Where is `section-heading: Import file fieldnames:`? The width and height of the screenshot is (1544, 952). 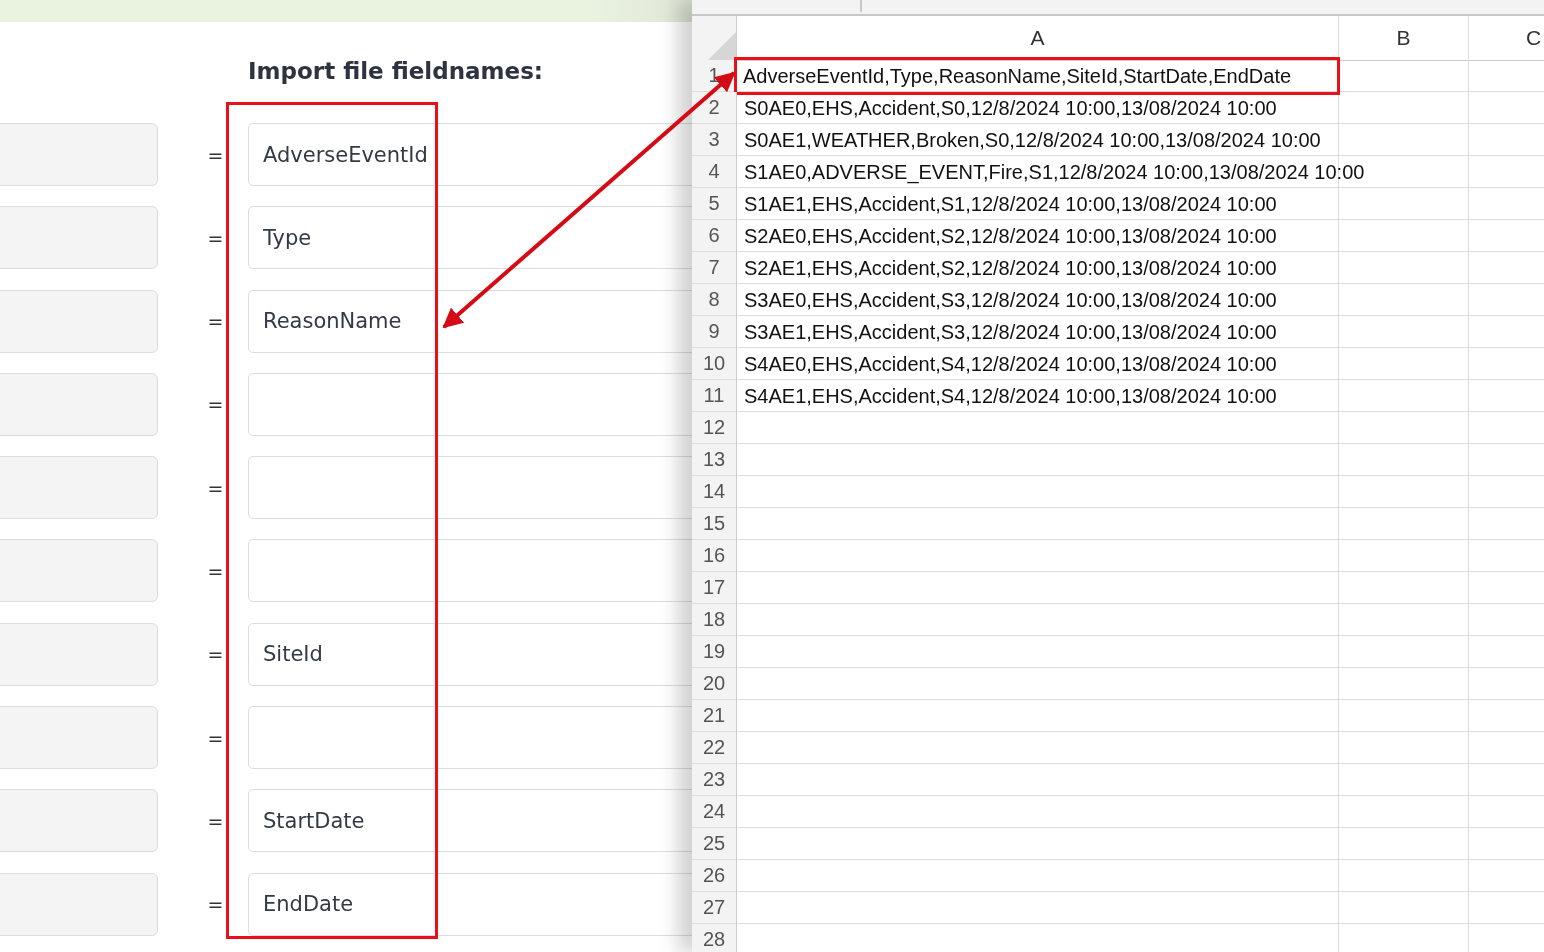 section-heading: Import file fieldnames: is located at coordinates (396, 71).